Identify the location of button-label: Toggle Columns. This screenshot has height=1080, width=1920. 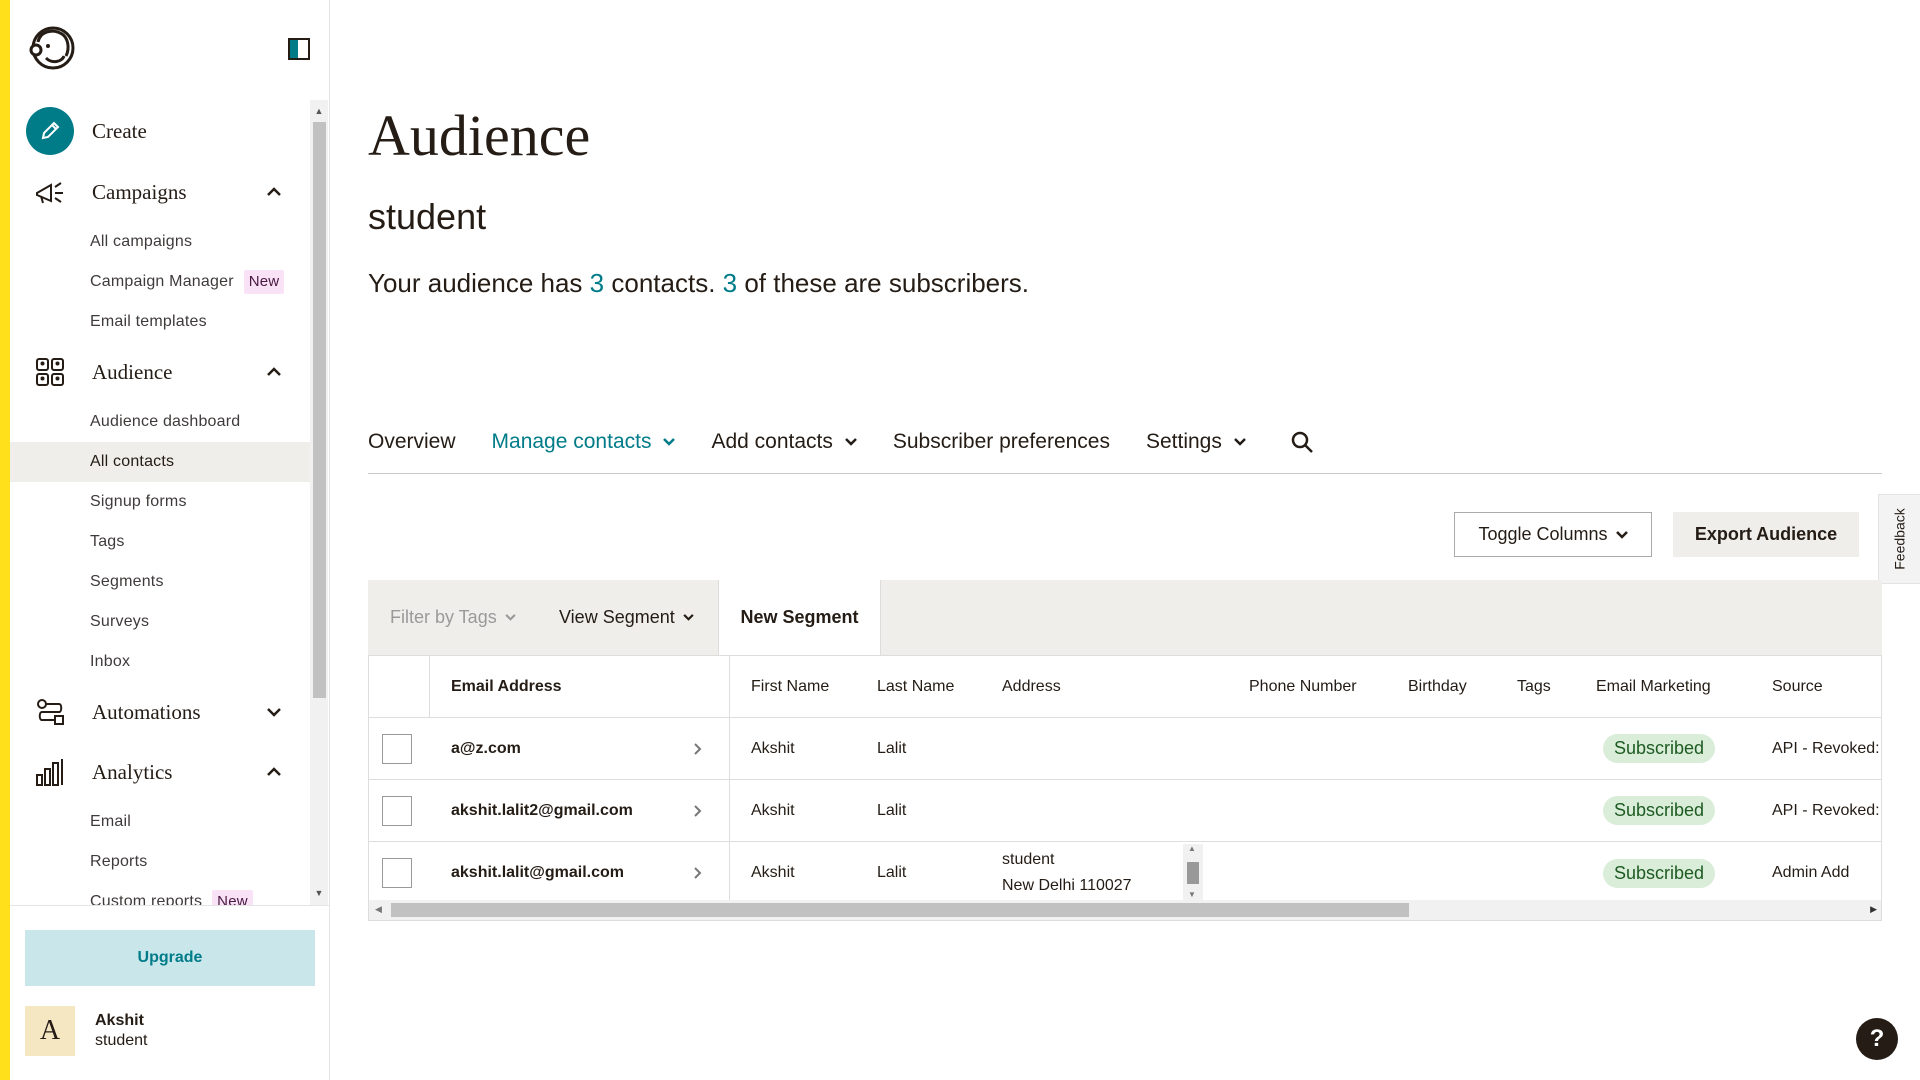
(1543, 534).